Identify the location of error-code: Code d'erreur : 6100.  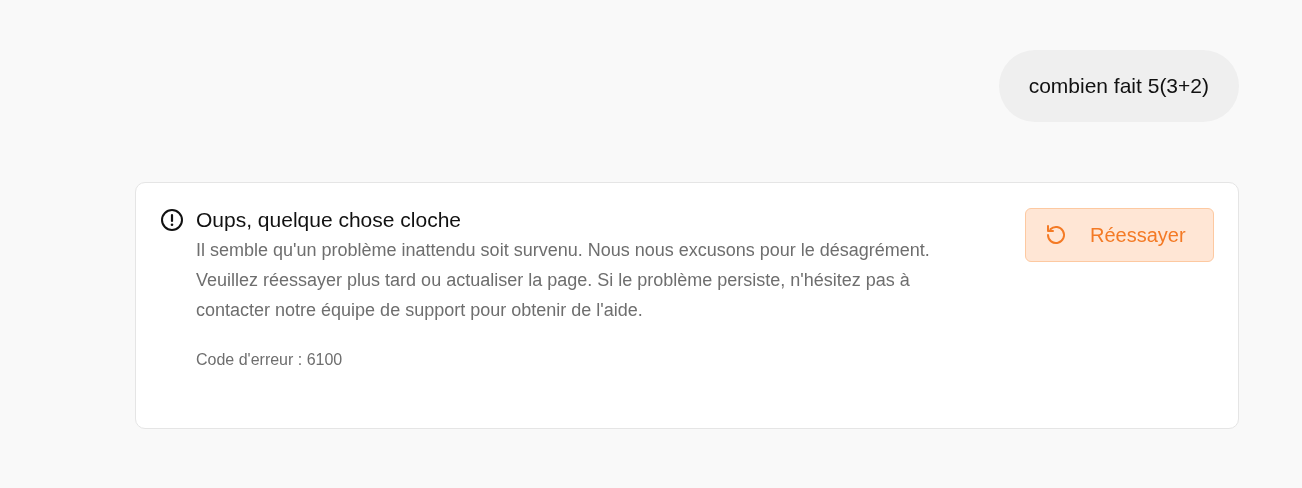
(270, 360).